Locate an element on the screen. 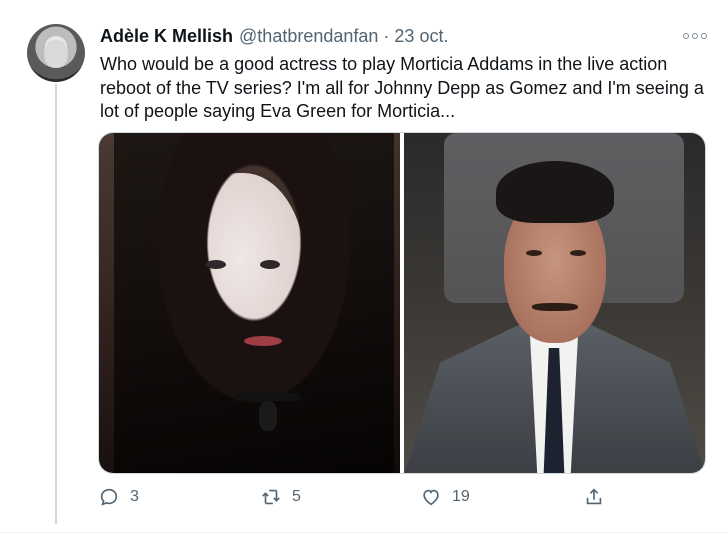 The width and height of the screenshot is (728, 535). retweet-icon is located at coordinates (271, 497).